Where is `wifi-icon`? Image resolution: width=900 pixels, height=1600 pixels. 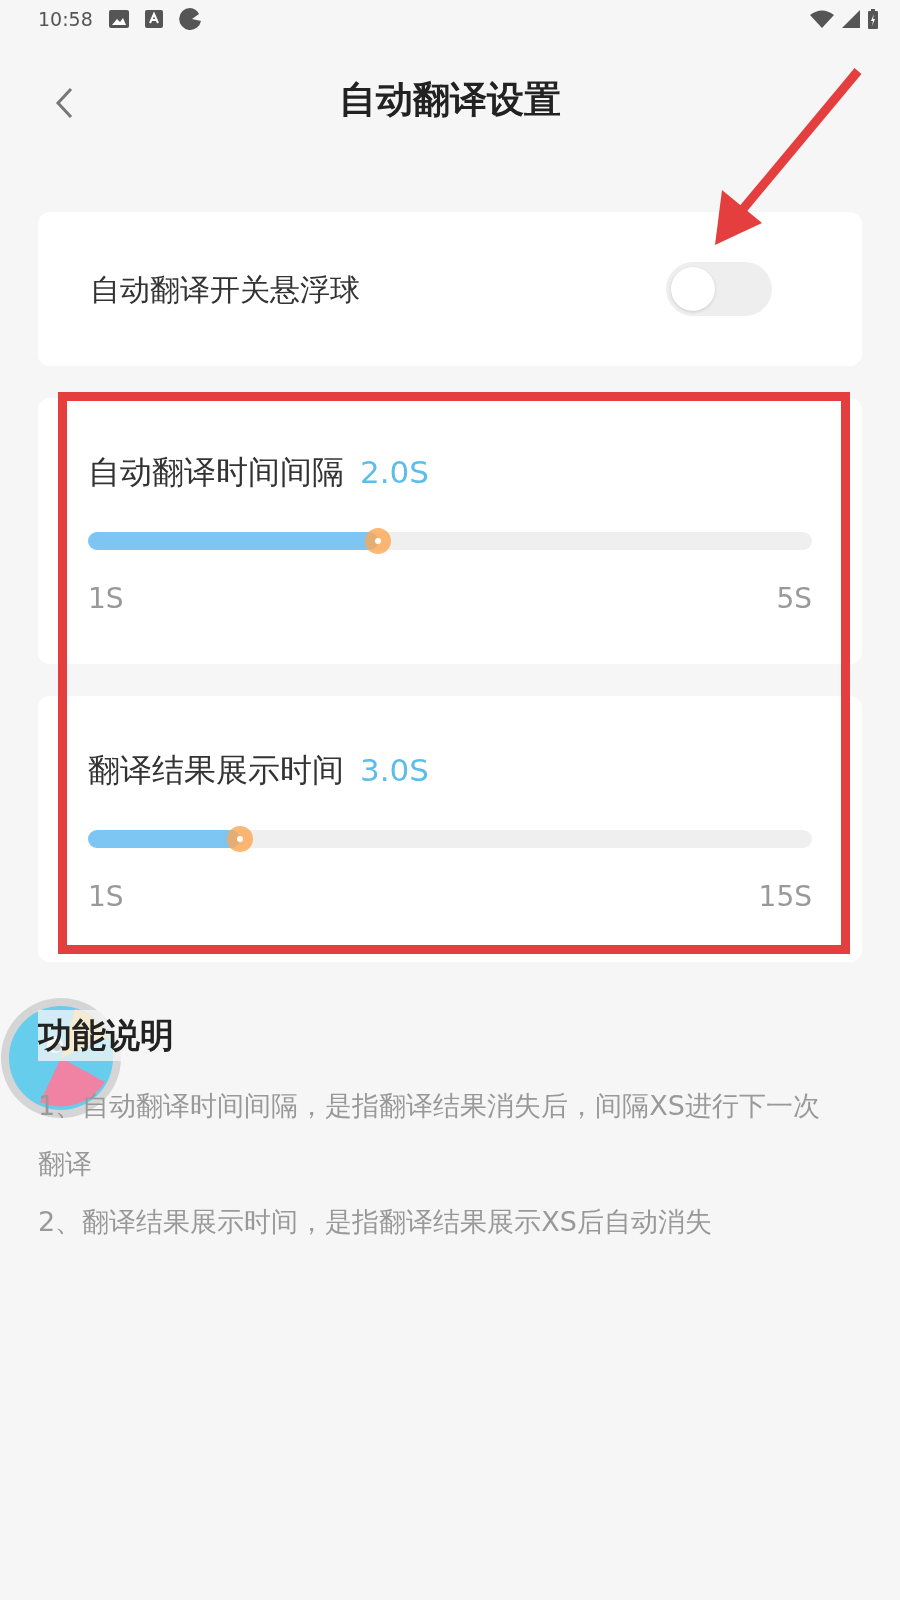 wifi-icon is located at coordinates (822, 19).